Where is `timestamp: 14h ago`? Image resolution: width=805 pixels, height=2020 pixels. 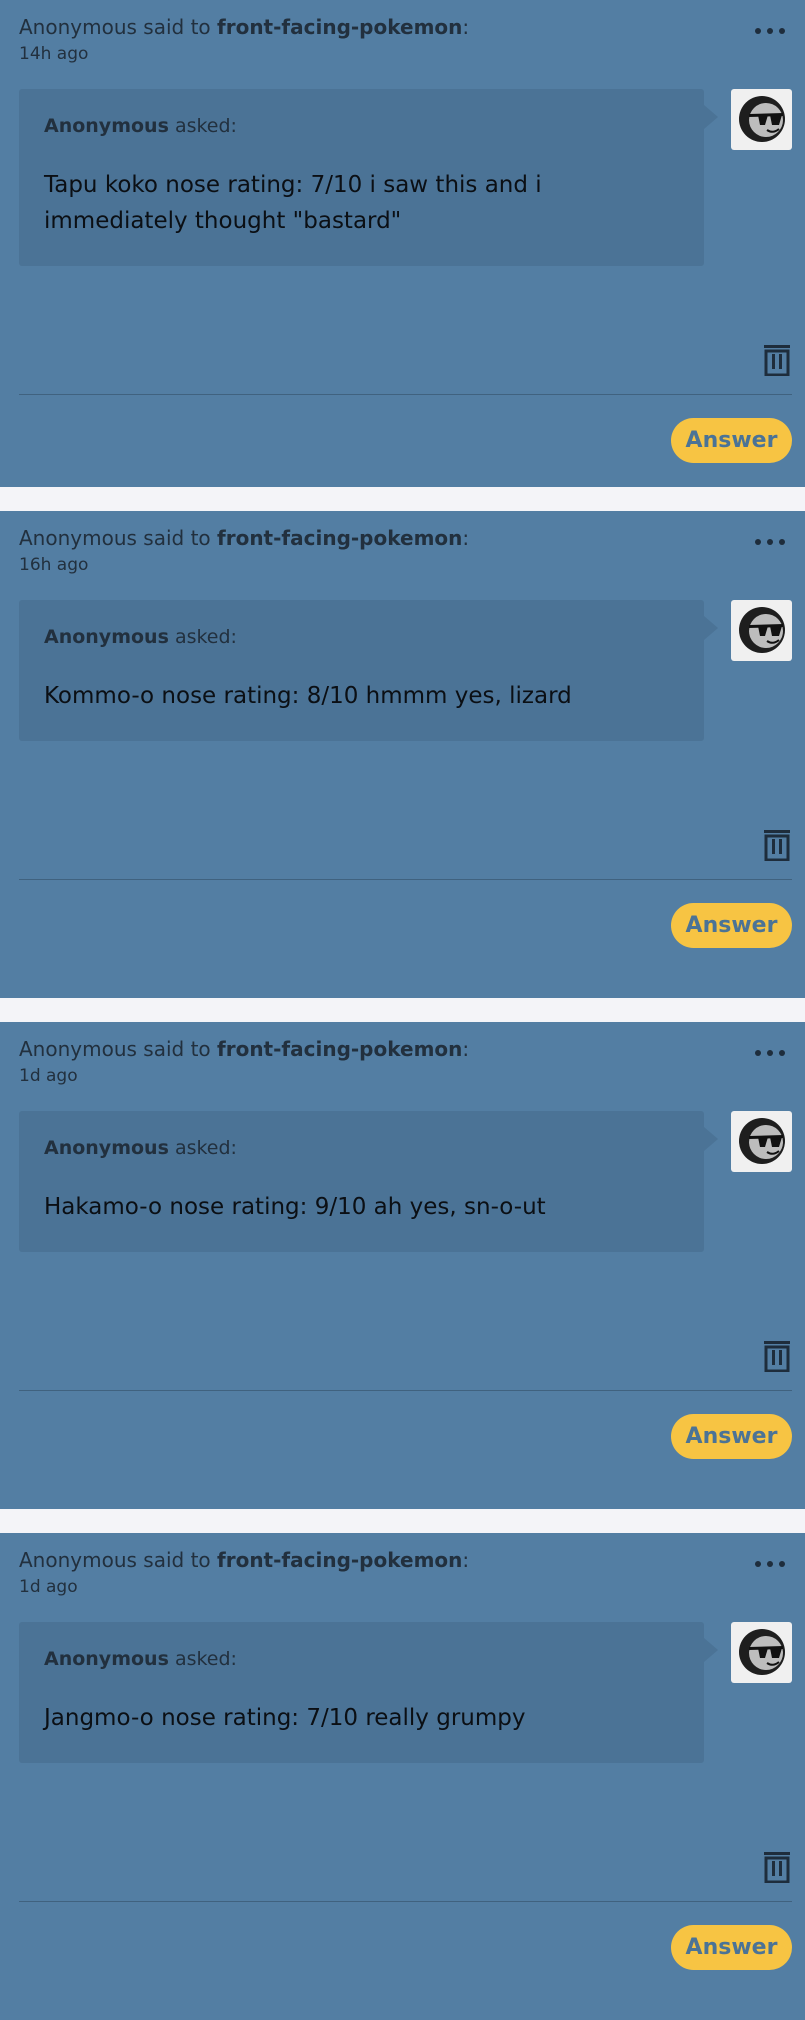 timestamp: 14h ago is located at coordinates (54, 54).